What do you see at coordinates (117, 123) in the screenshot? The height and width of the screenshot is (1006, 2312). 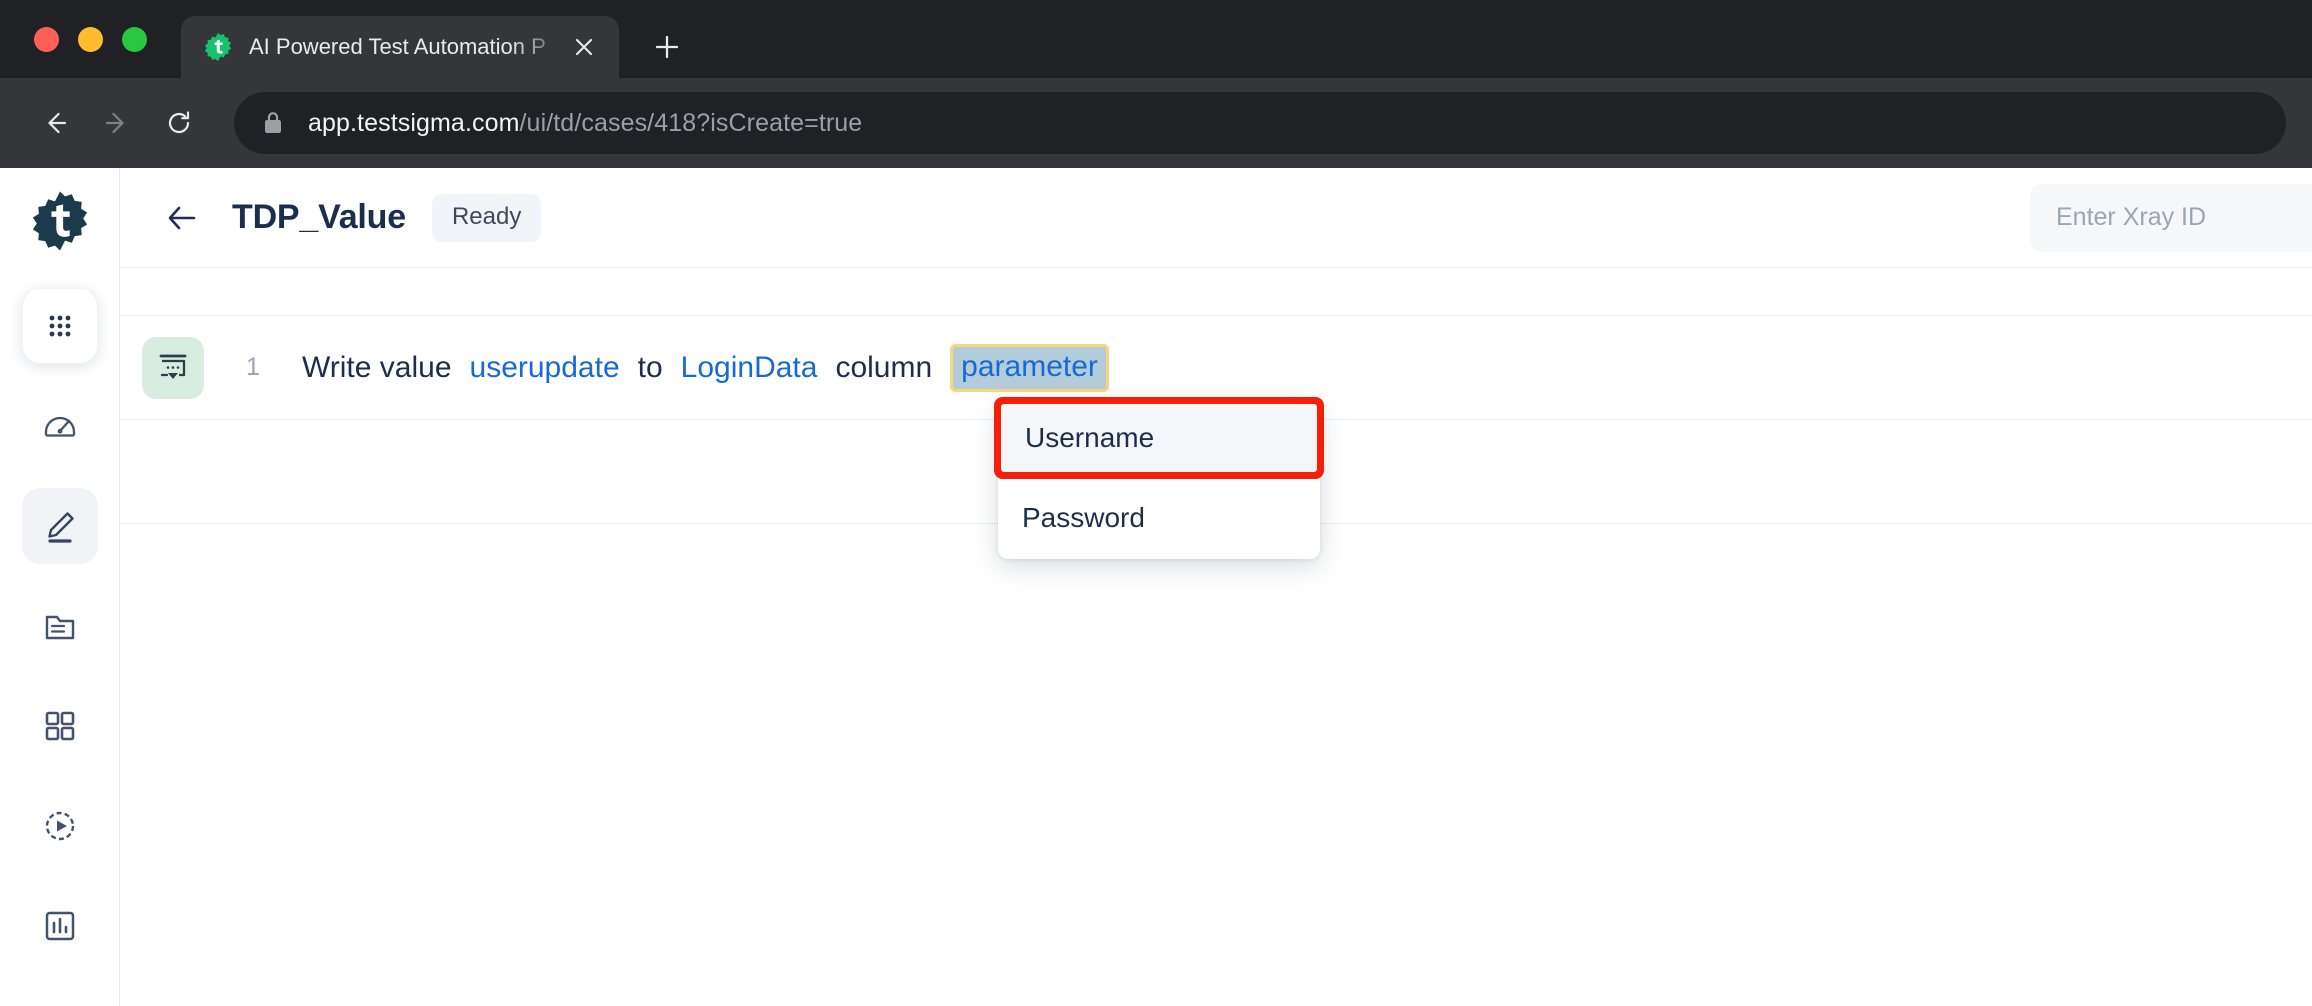 I see `arrow-right-icon` at bounding box center [117, 123].